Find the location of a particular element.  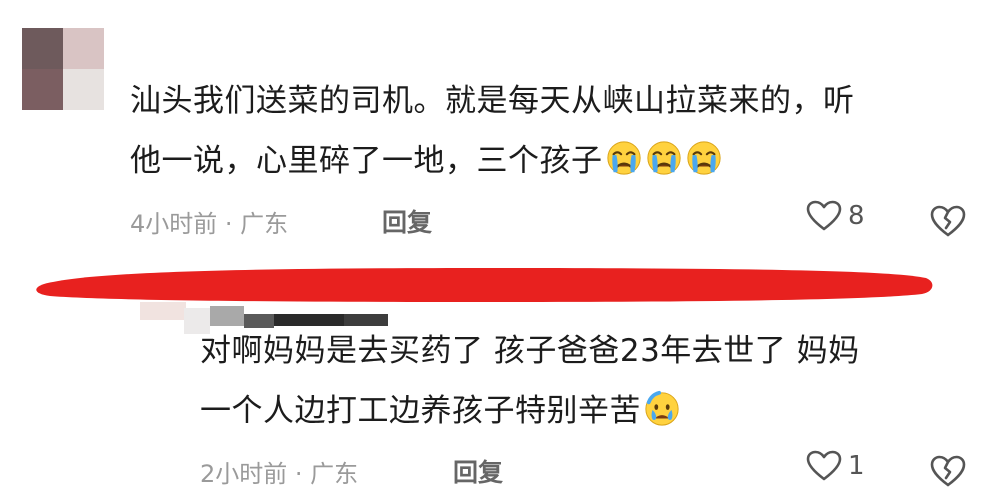

comment-text-line: 汕头我们送菜的司机。就是每天从峡山拉菜来的，听 is located at coordinates (492, 101).